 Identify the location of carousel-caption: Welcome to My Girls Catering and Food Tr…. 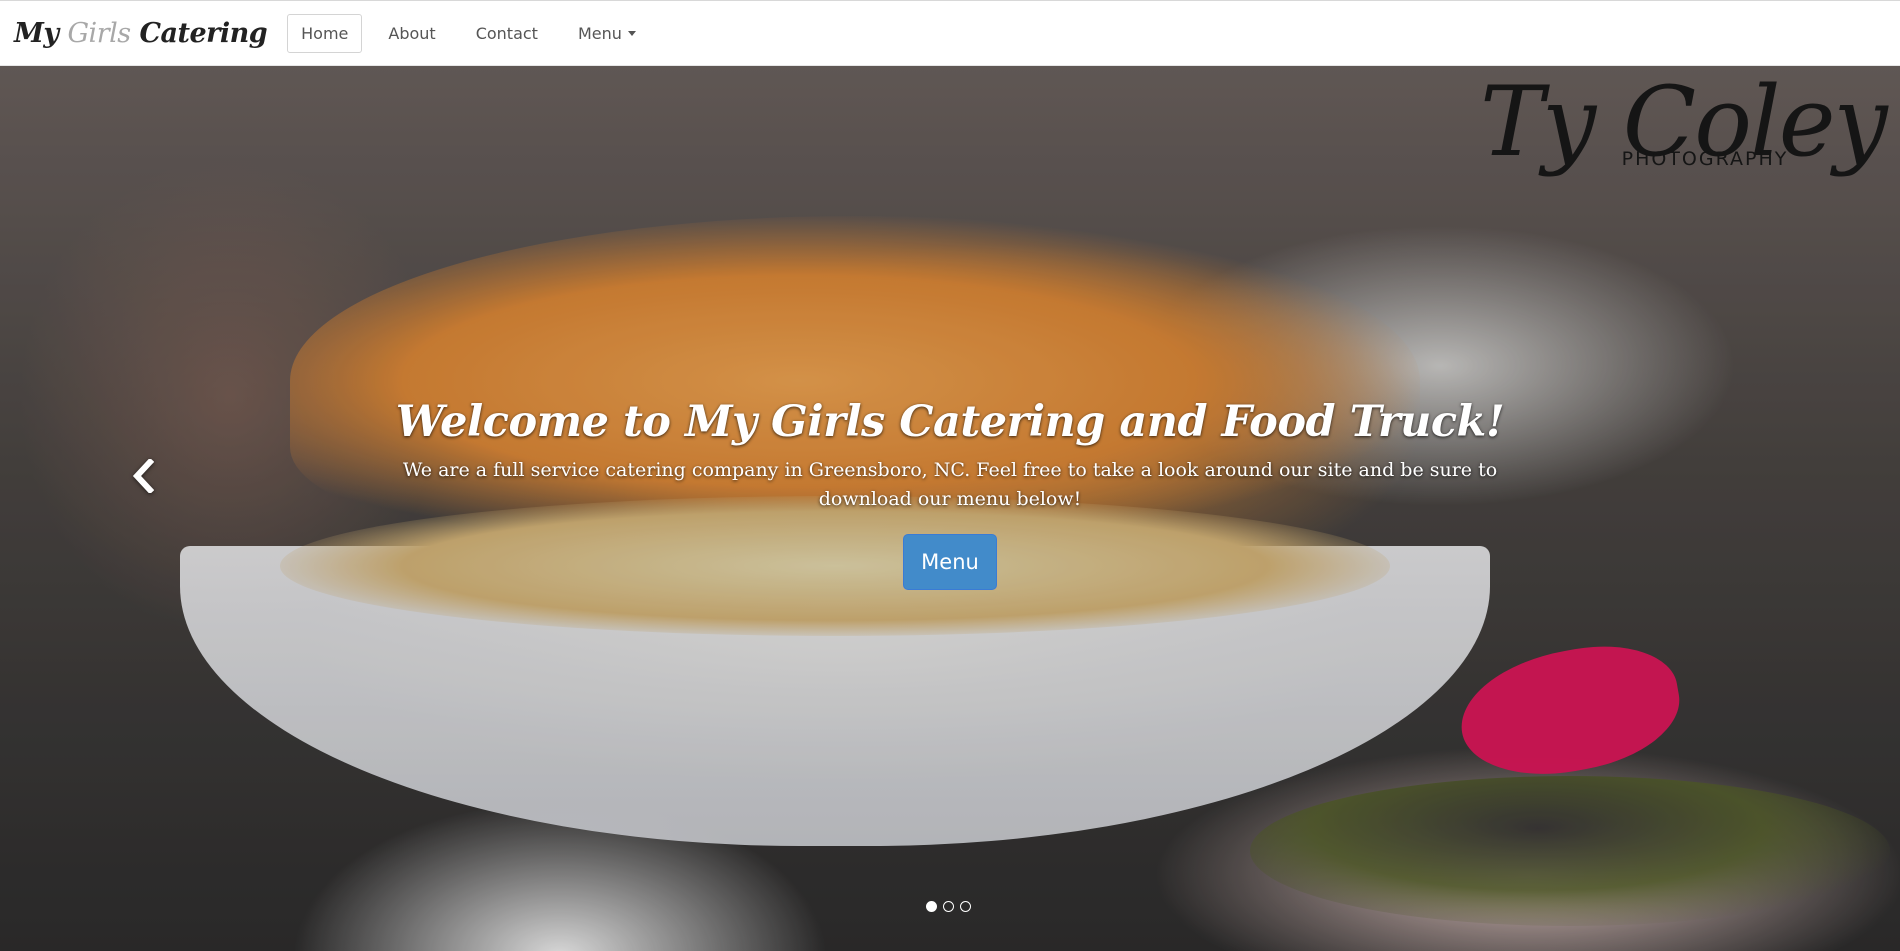
(950, 492).